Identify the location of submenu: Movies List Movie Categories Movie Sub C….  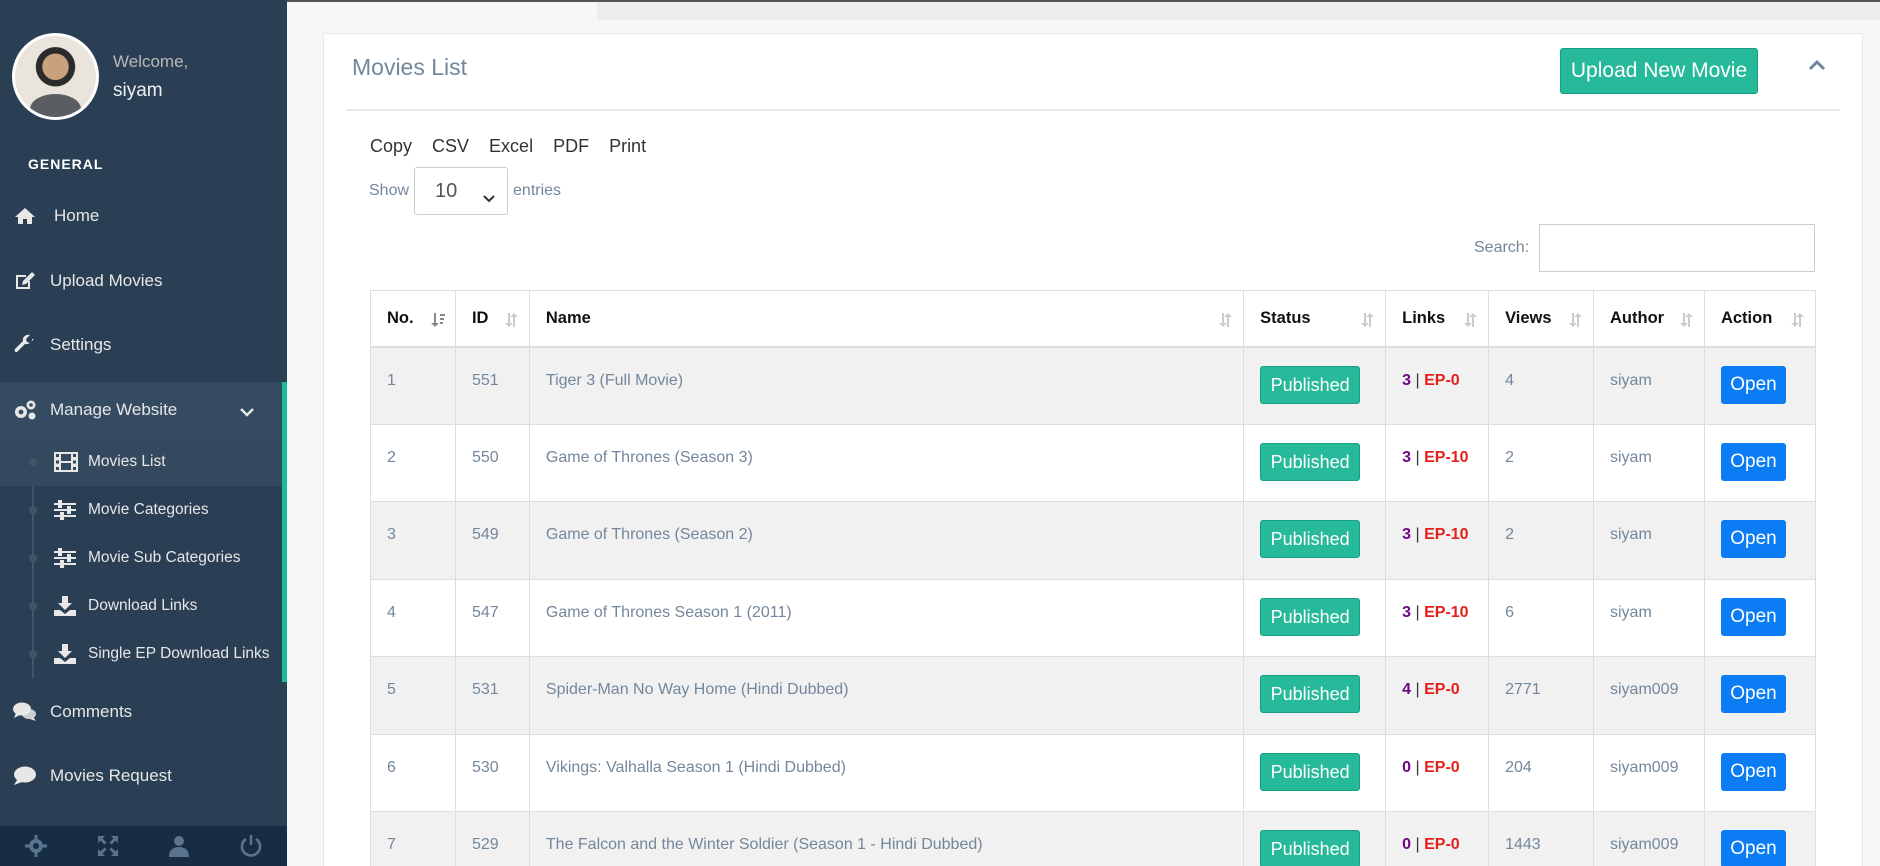
(141, 558).